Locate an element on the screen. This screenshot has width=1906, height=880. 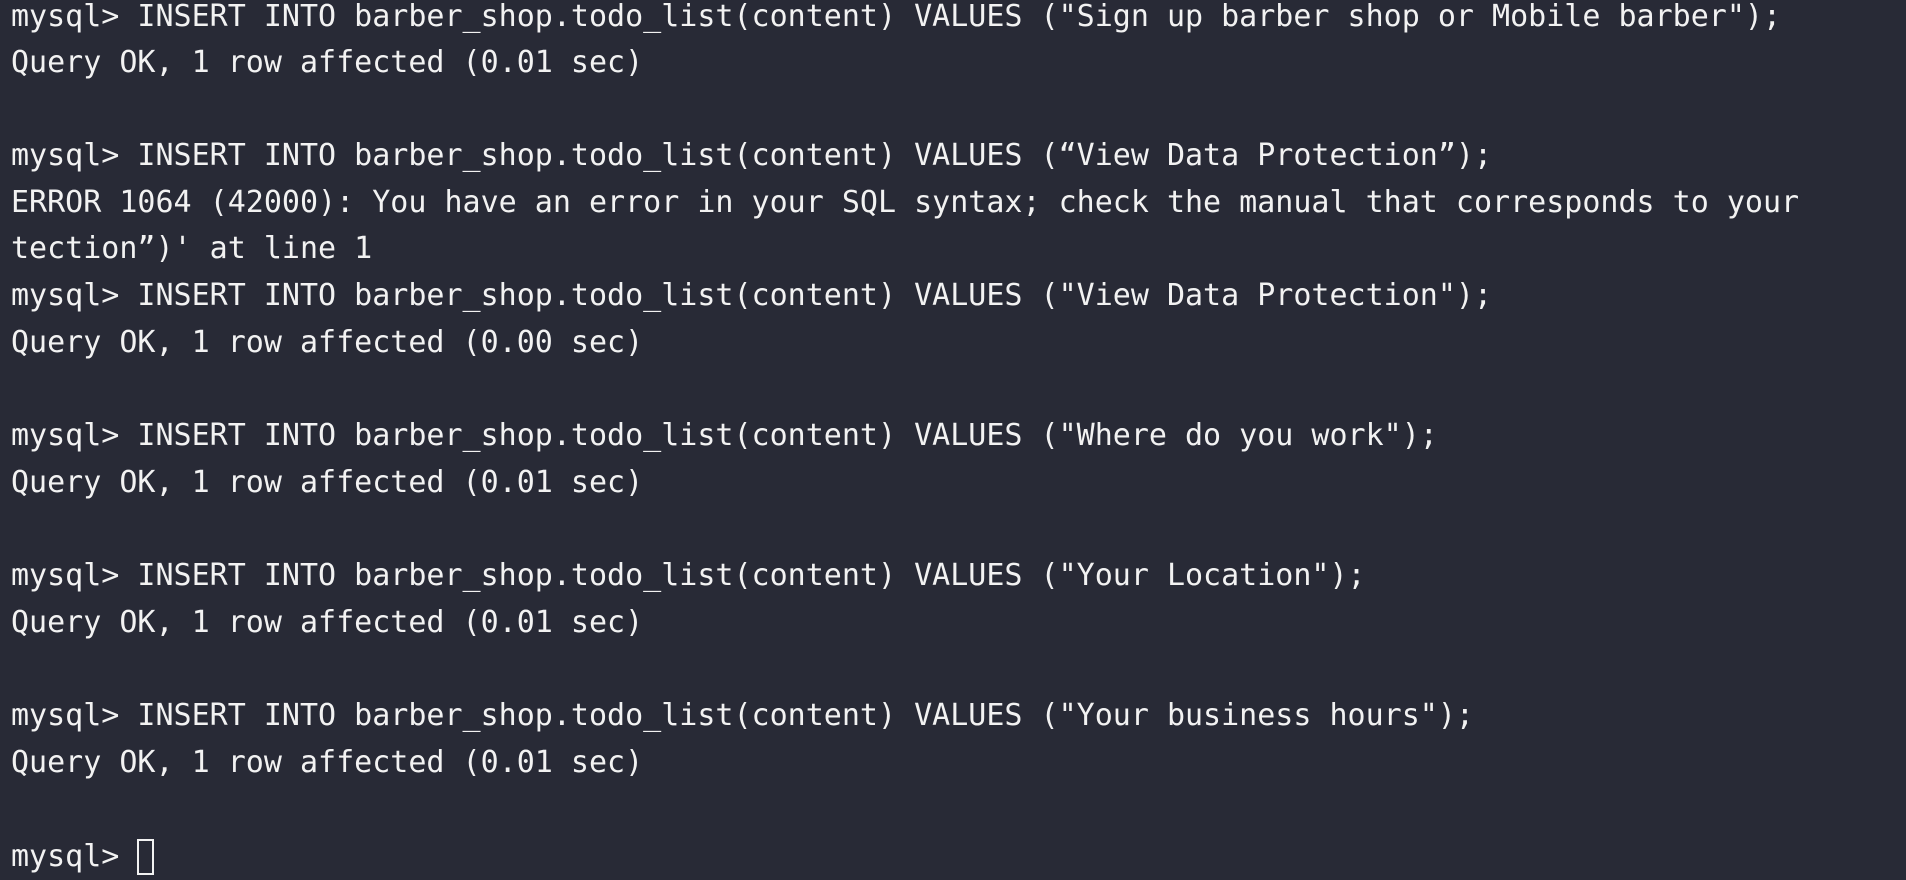
terminal-line: Query OK, 1 row affected (0.00 sec) is located at coordinates (327, 342).